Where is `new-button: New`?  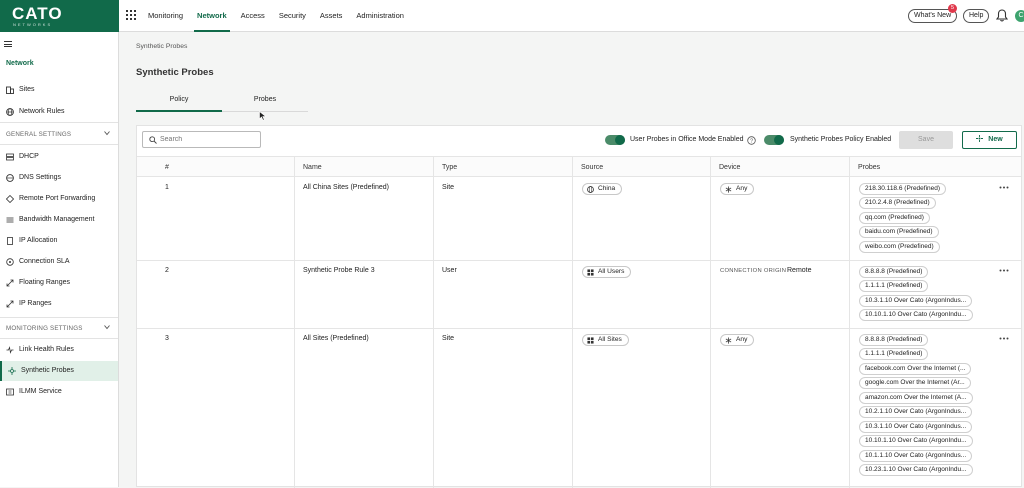
new-button: New is located at coordinates (989, 140).